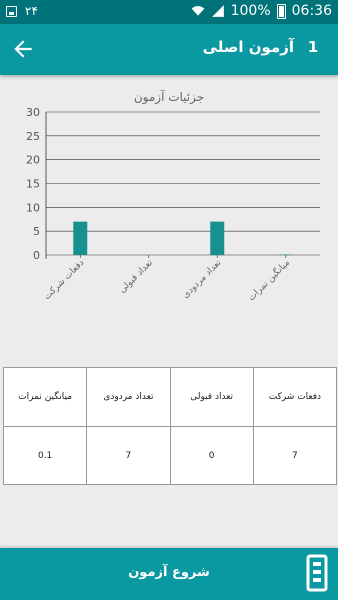 The image size is (338, 600). Describe the element at coordinates (311, 11) in the screenshot. I see `clock: 06:36` at that location.